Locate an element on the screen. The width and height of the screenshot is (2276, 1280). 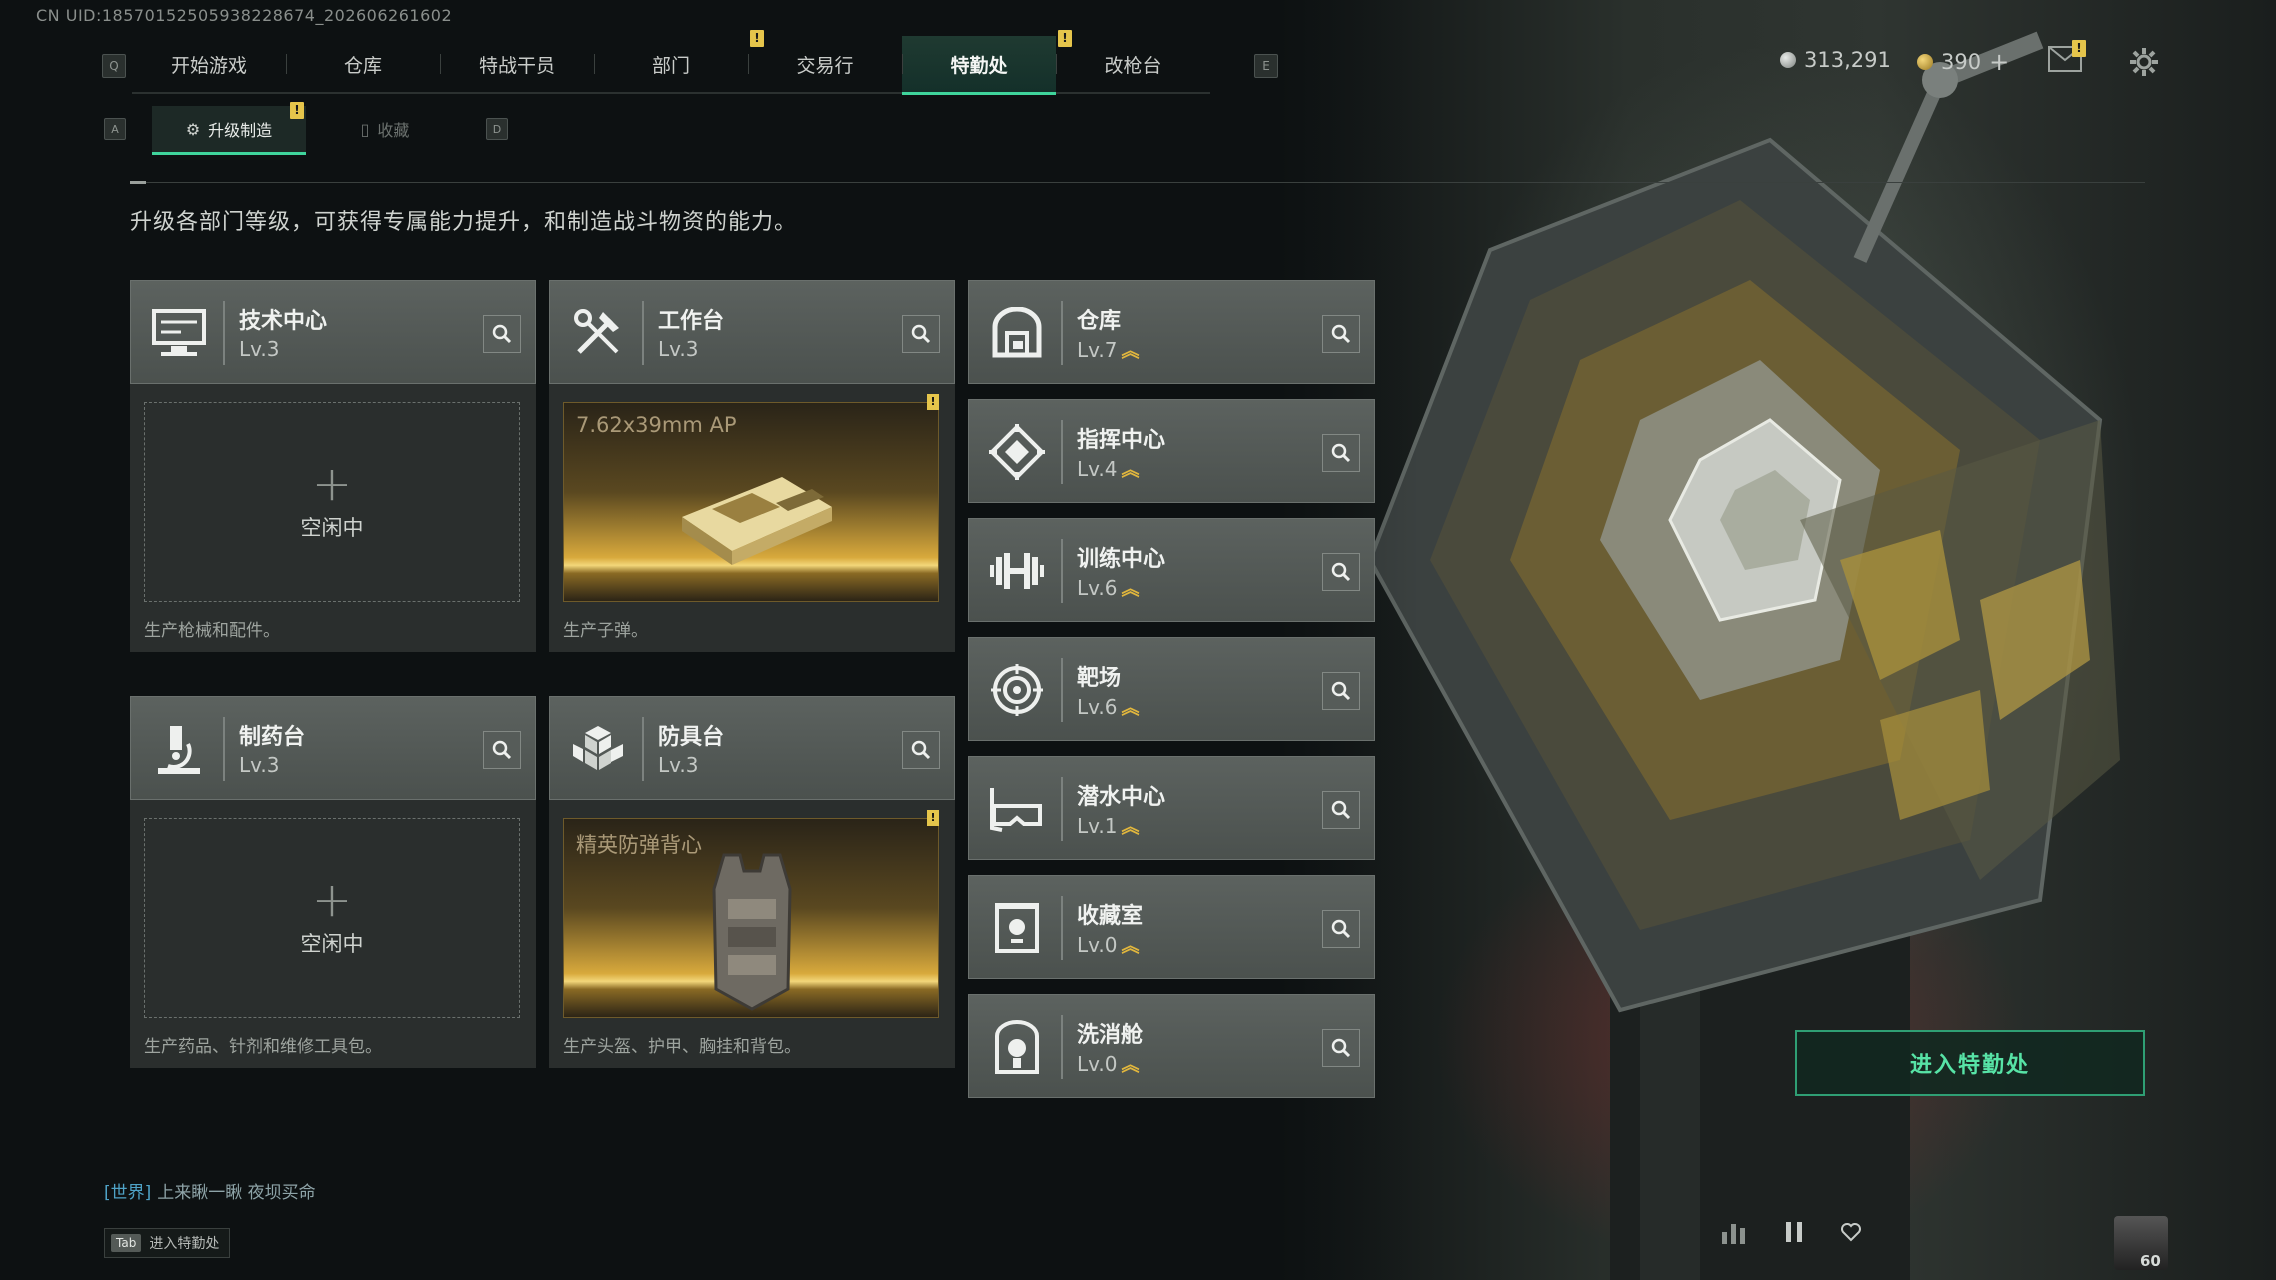
gold-amount: 390 is located at coordinates (1961, 62).